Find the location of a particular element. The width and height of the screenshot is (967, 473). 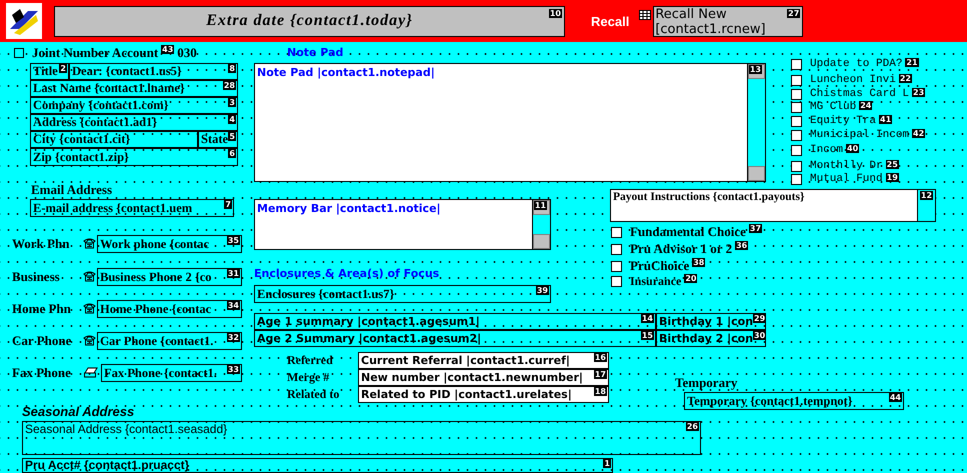

tab-order-badge: 35 is located at coordinates (233, 240).